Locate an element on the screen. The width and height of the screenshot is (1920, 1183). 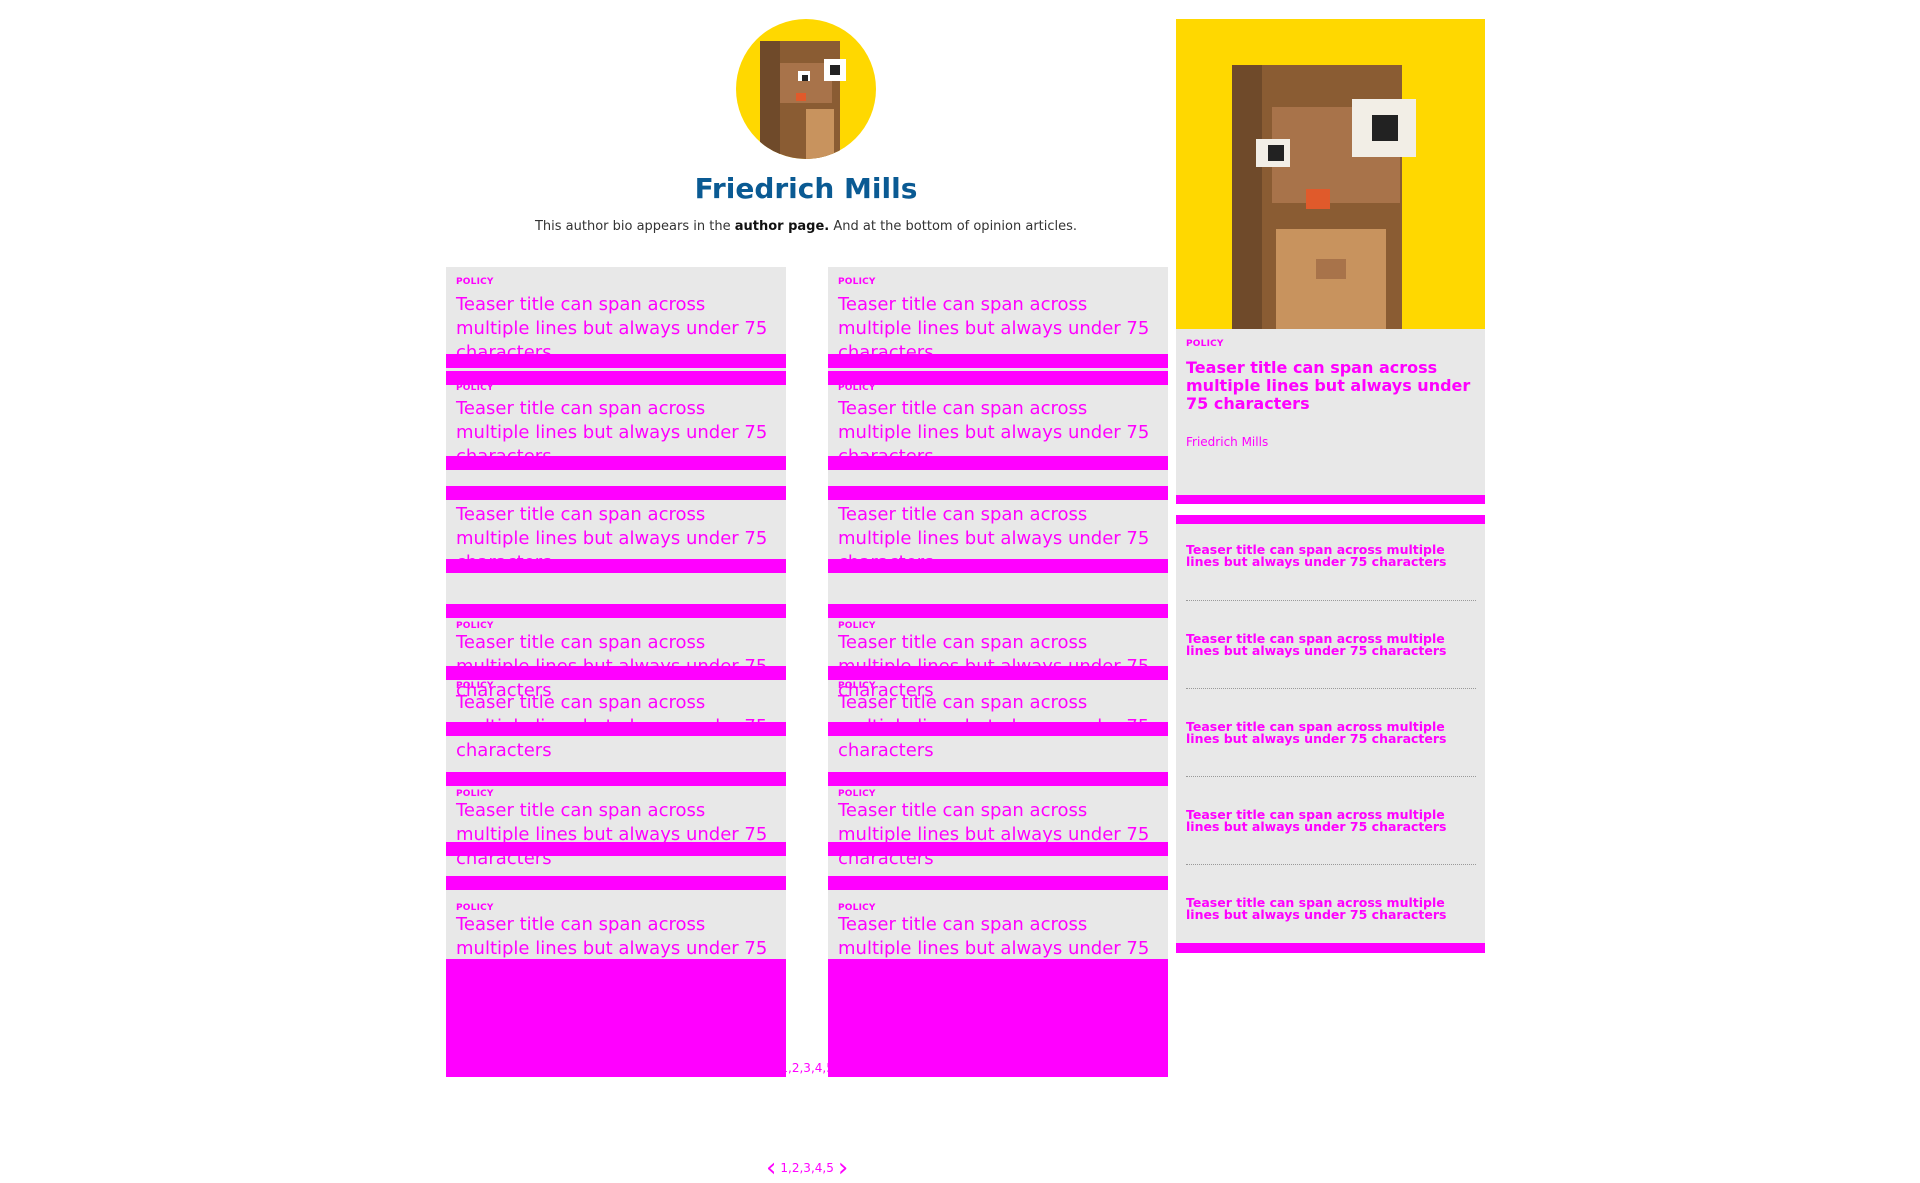
sidebar-featured-image is located at coordinates (1330, 174).